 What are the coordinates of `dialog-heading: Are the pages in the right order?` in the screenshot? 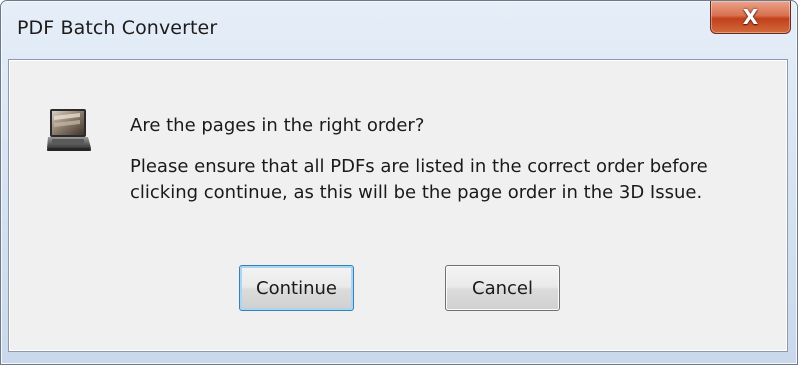 It's located at (277, 125).